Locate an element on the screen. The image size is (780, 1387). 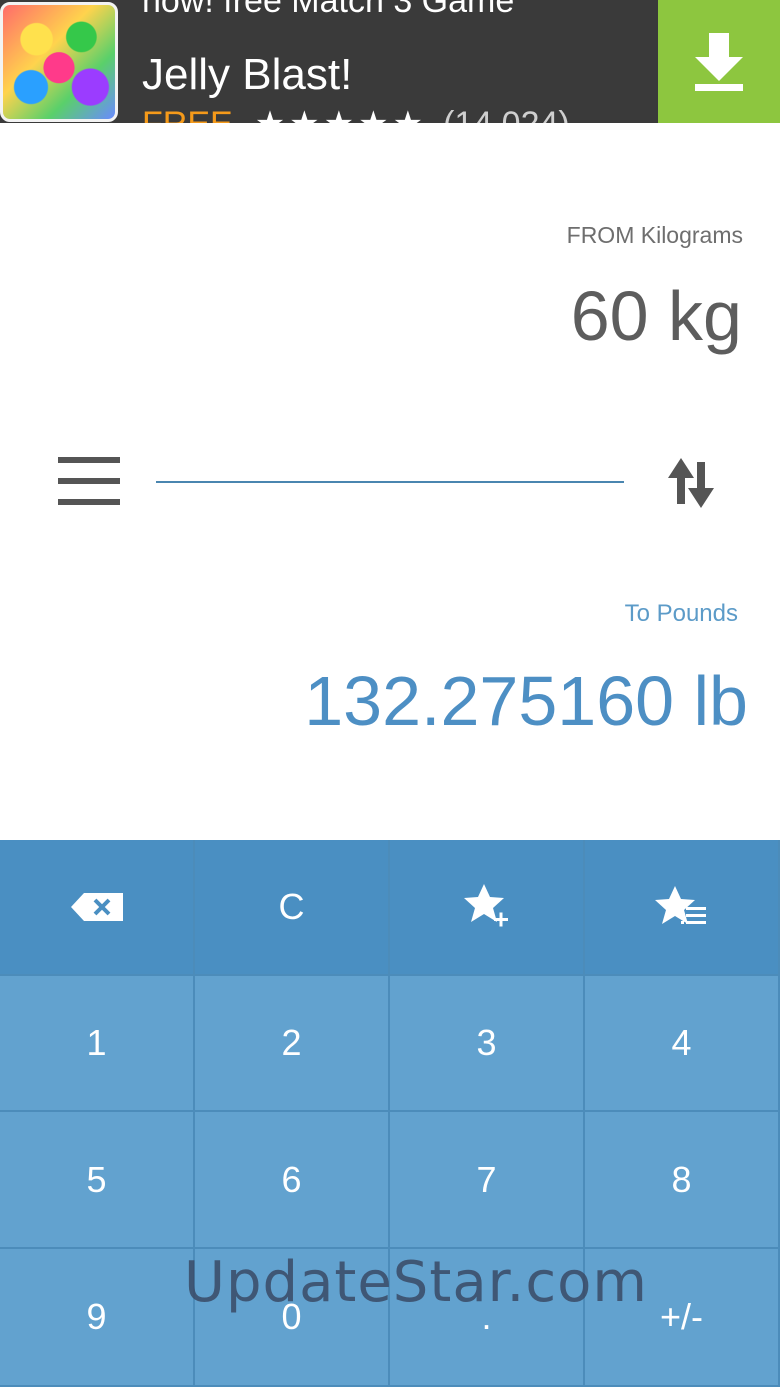
backspace-icon is located at coordinates (96, 907).